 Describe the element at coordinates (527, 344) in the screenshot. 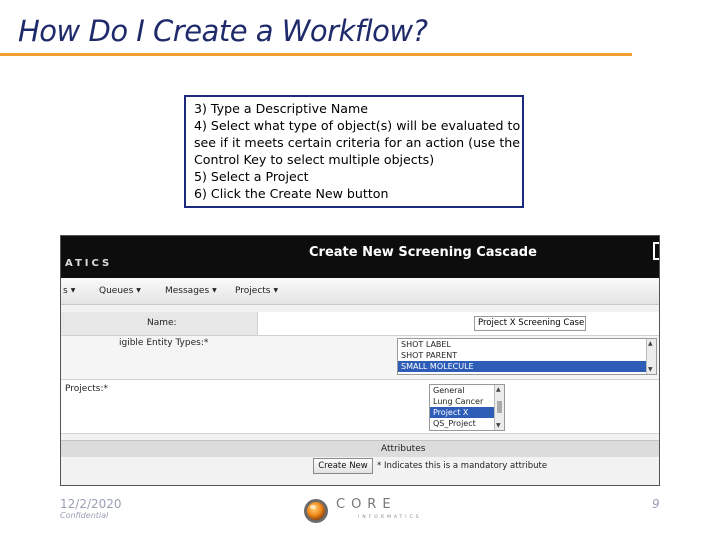

I see `list-item: SHOT LABEL` at that location.